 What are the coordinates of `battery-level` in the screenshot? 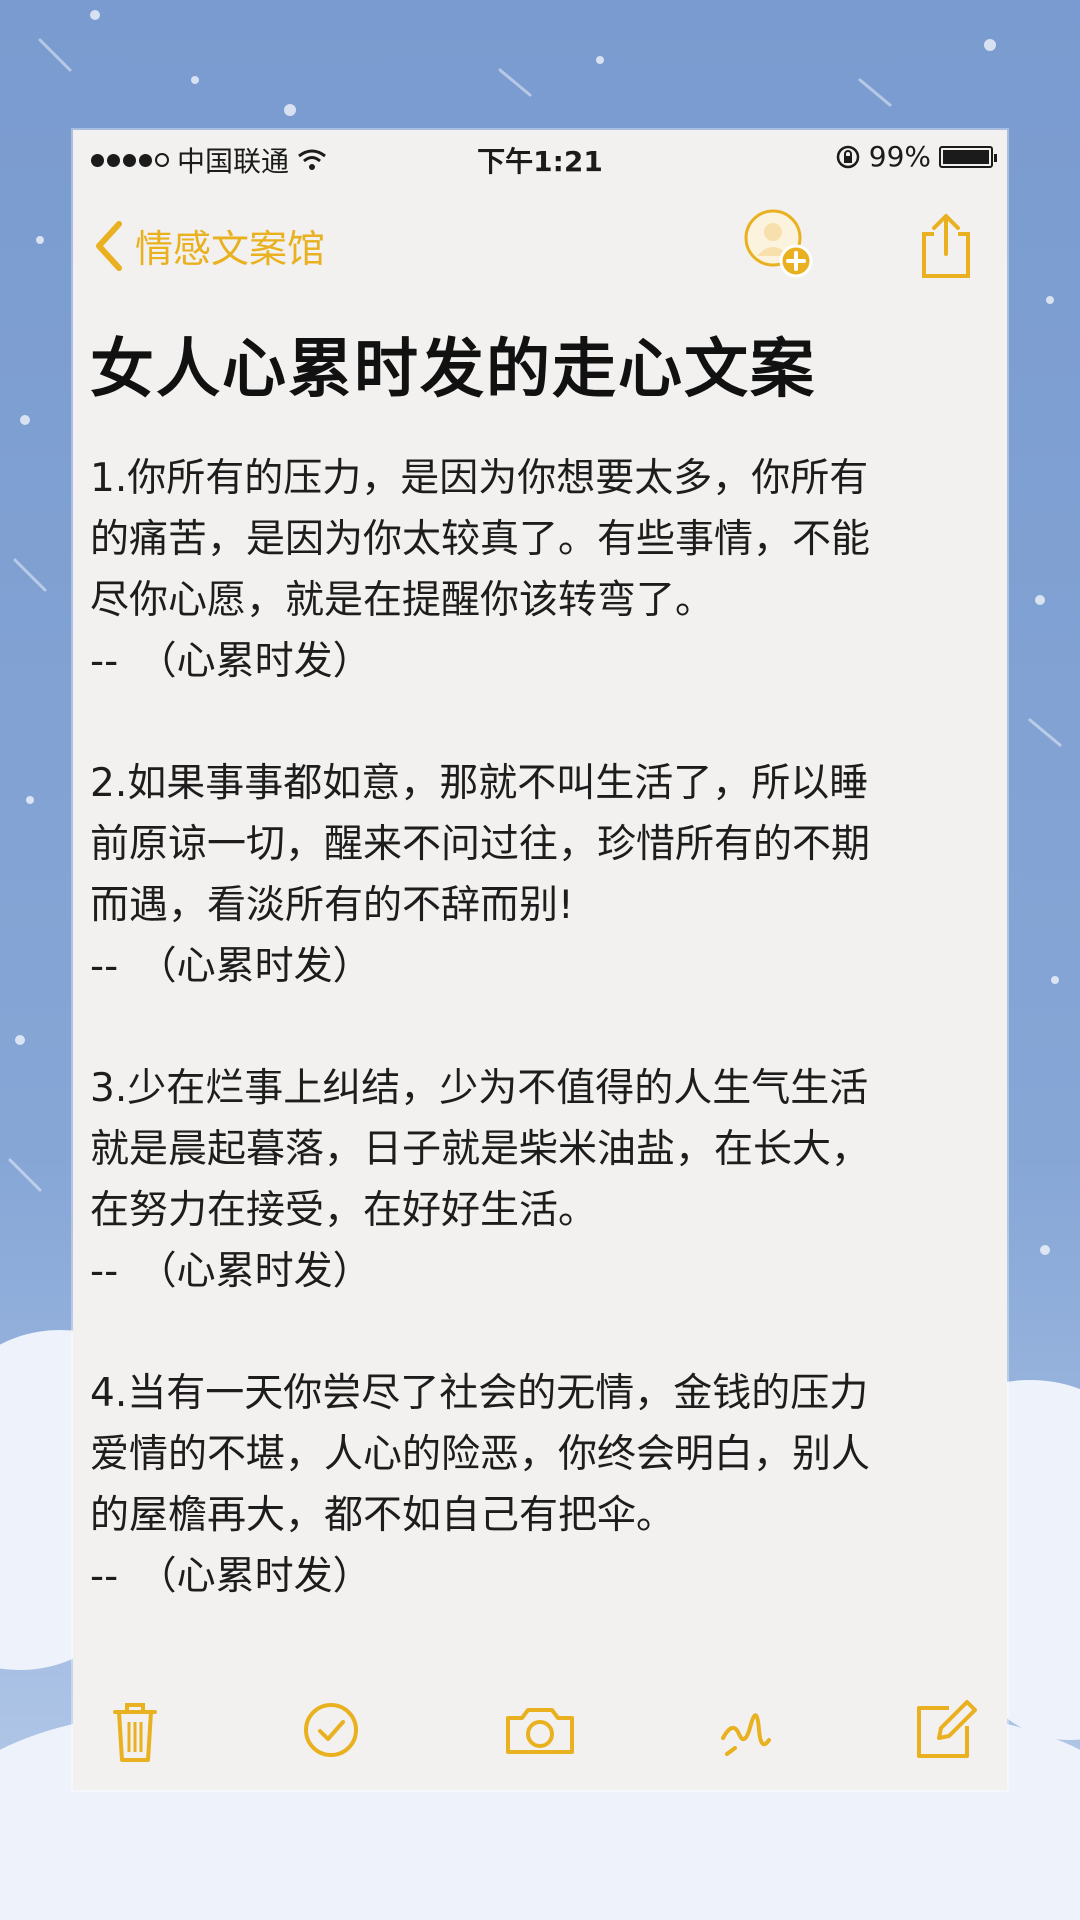 It's located at (966, 156).